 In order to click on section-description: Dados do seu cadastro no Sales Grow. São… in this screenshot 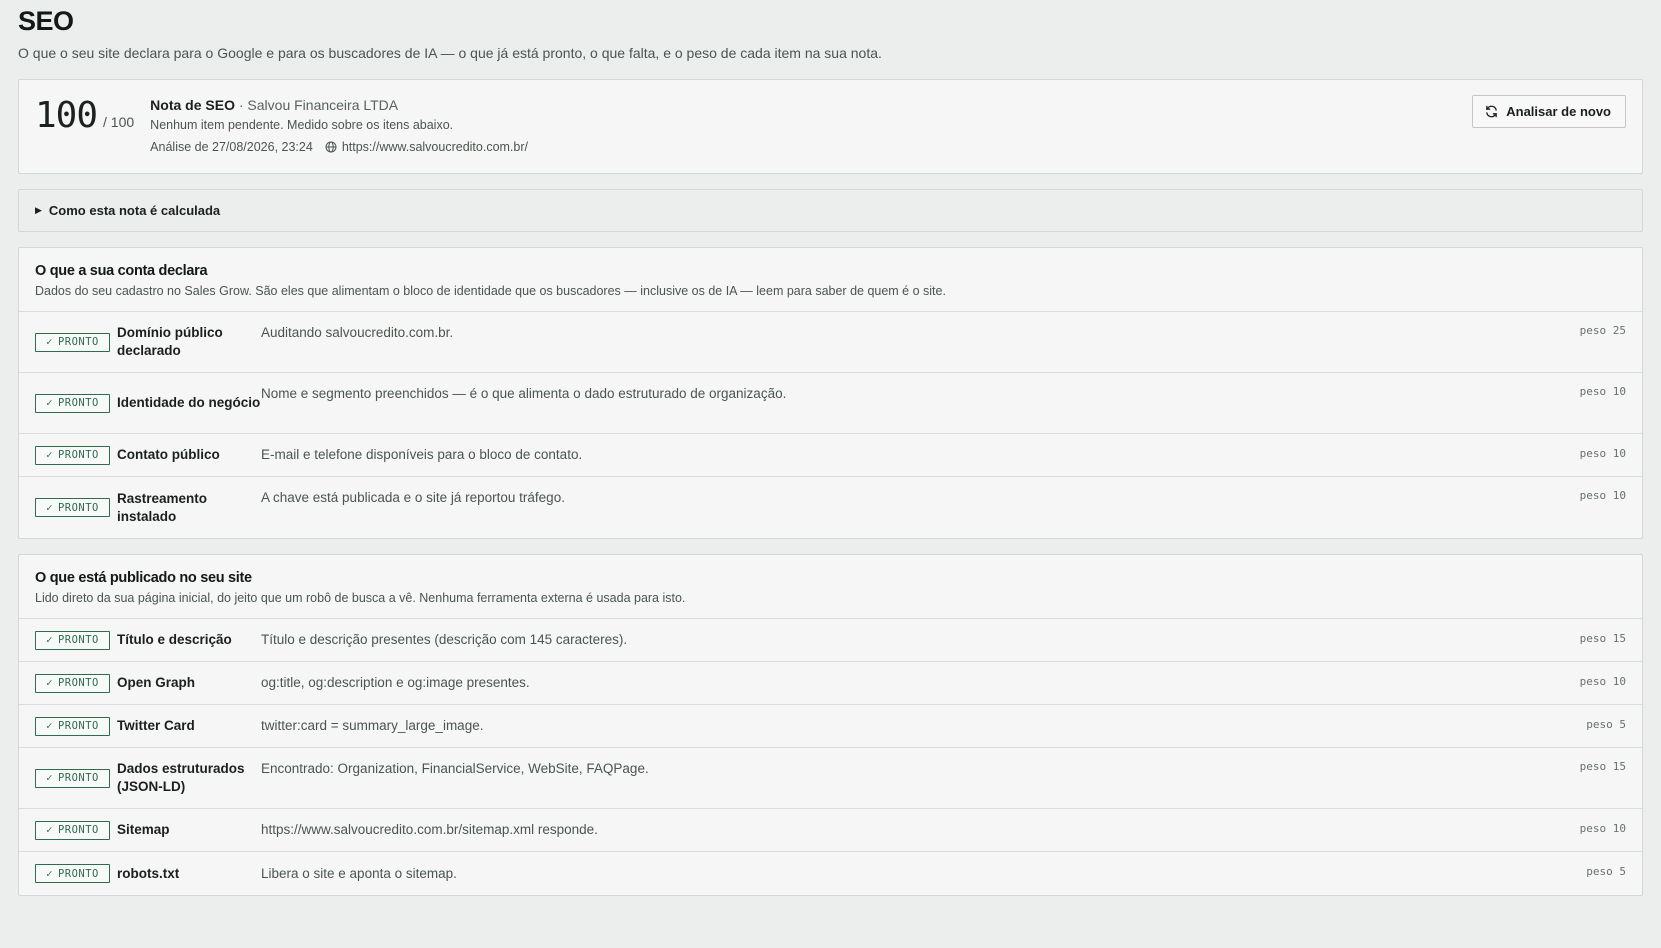, I will do `click(490, 291)`.